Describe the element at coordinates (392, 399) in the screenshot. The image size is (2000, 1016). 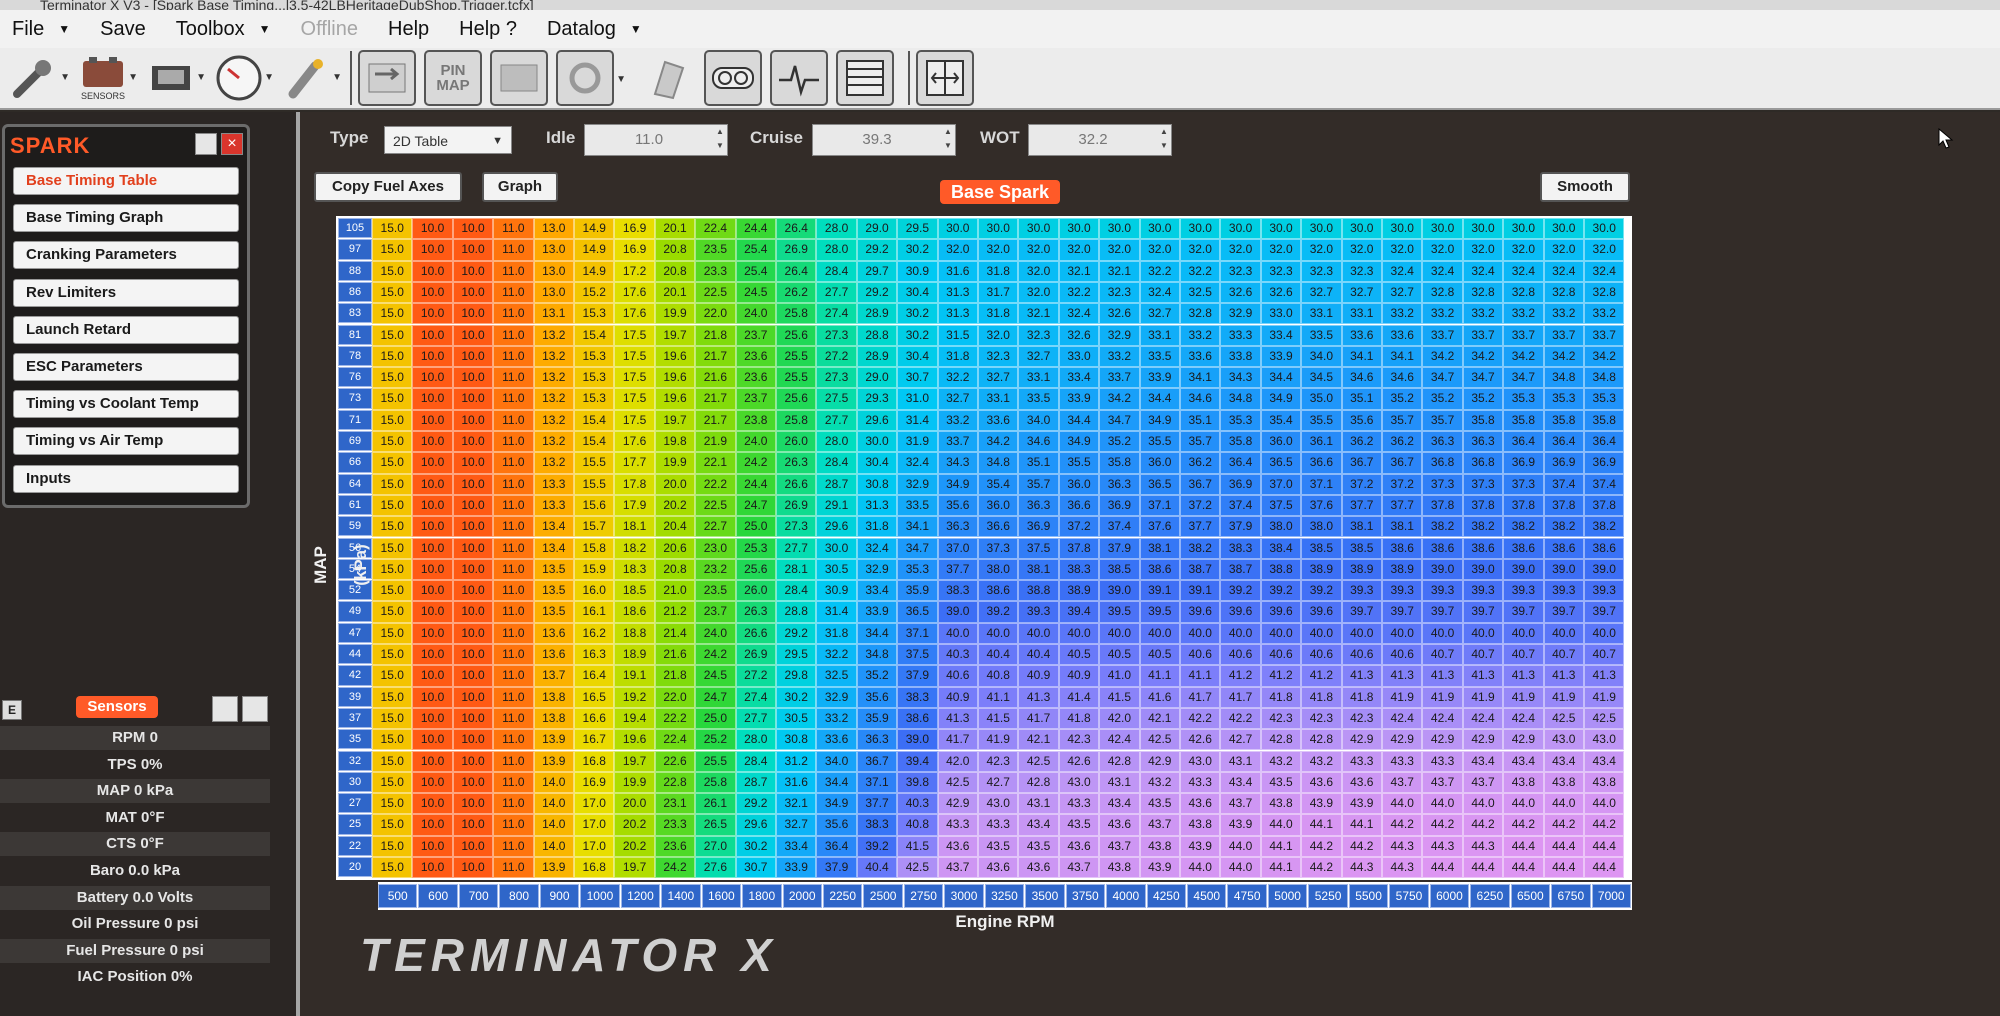
I see `table-cell: 15.0` at that location.